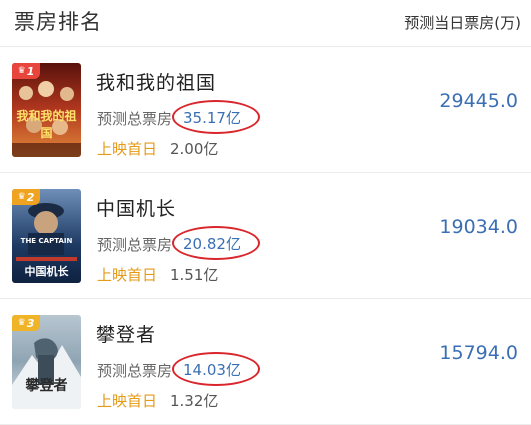 The height and width of the screenshot is (425, 531). I want to click on first-day-value: 2.00亿, so click(194, 149).